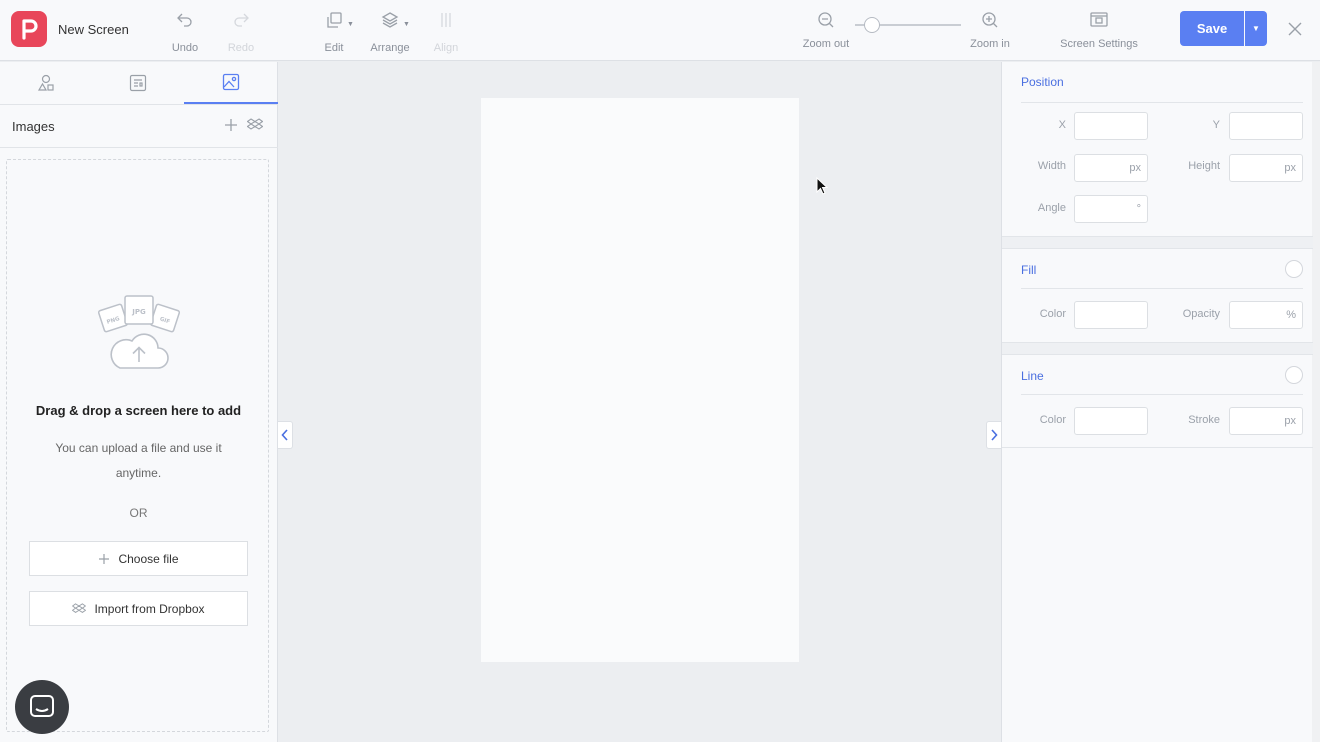 The image size is (1320, 742). What do you see at coordinates (990, 44) in the screenshot?
I see `zoom-in-label: Zoom in` at bounding box center [990, 44].